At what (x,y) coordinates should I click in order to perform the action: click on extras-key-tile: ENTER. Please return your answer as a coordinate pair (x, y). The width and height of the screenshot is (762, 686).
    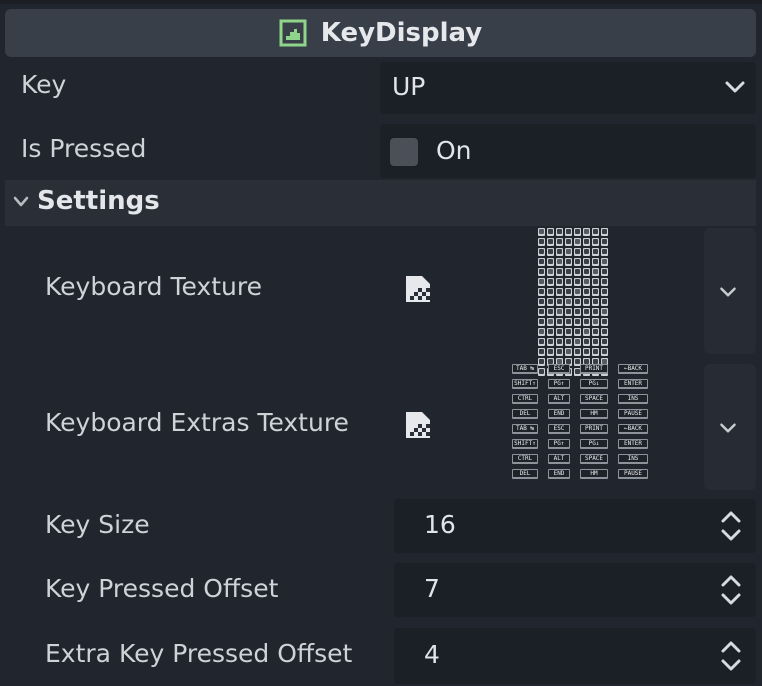
    Looking at the image, I should click on (633, 444).